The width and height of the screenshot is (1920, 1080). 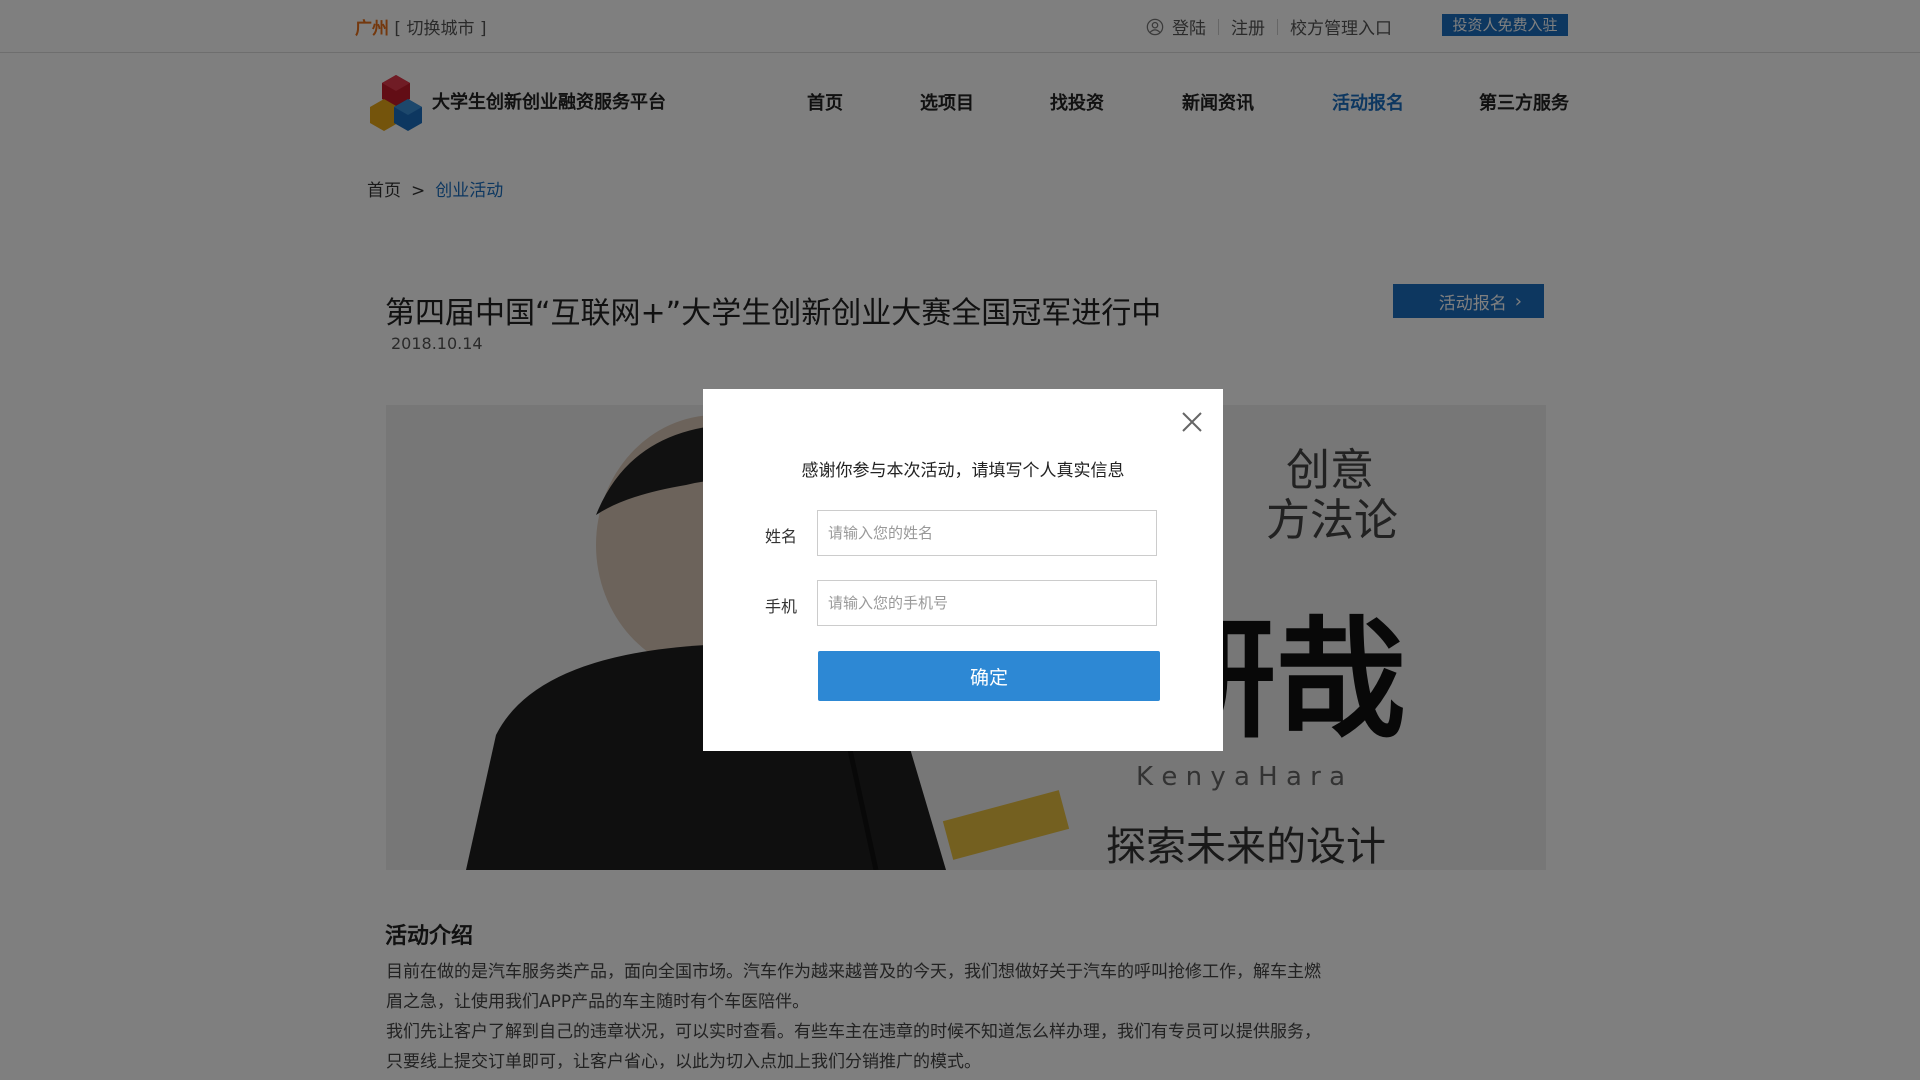 I want to click on modal-message: 感谢你参与本次活动，请填写个人真实信息, so click(x=963, y=471).